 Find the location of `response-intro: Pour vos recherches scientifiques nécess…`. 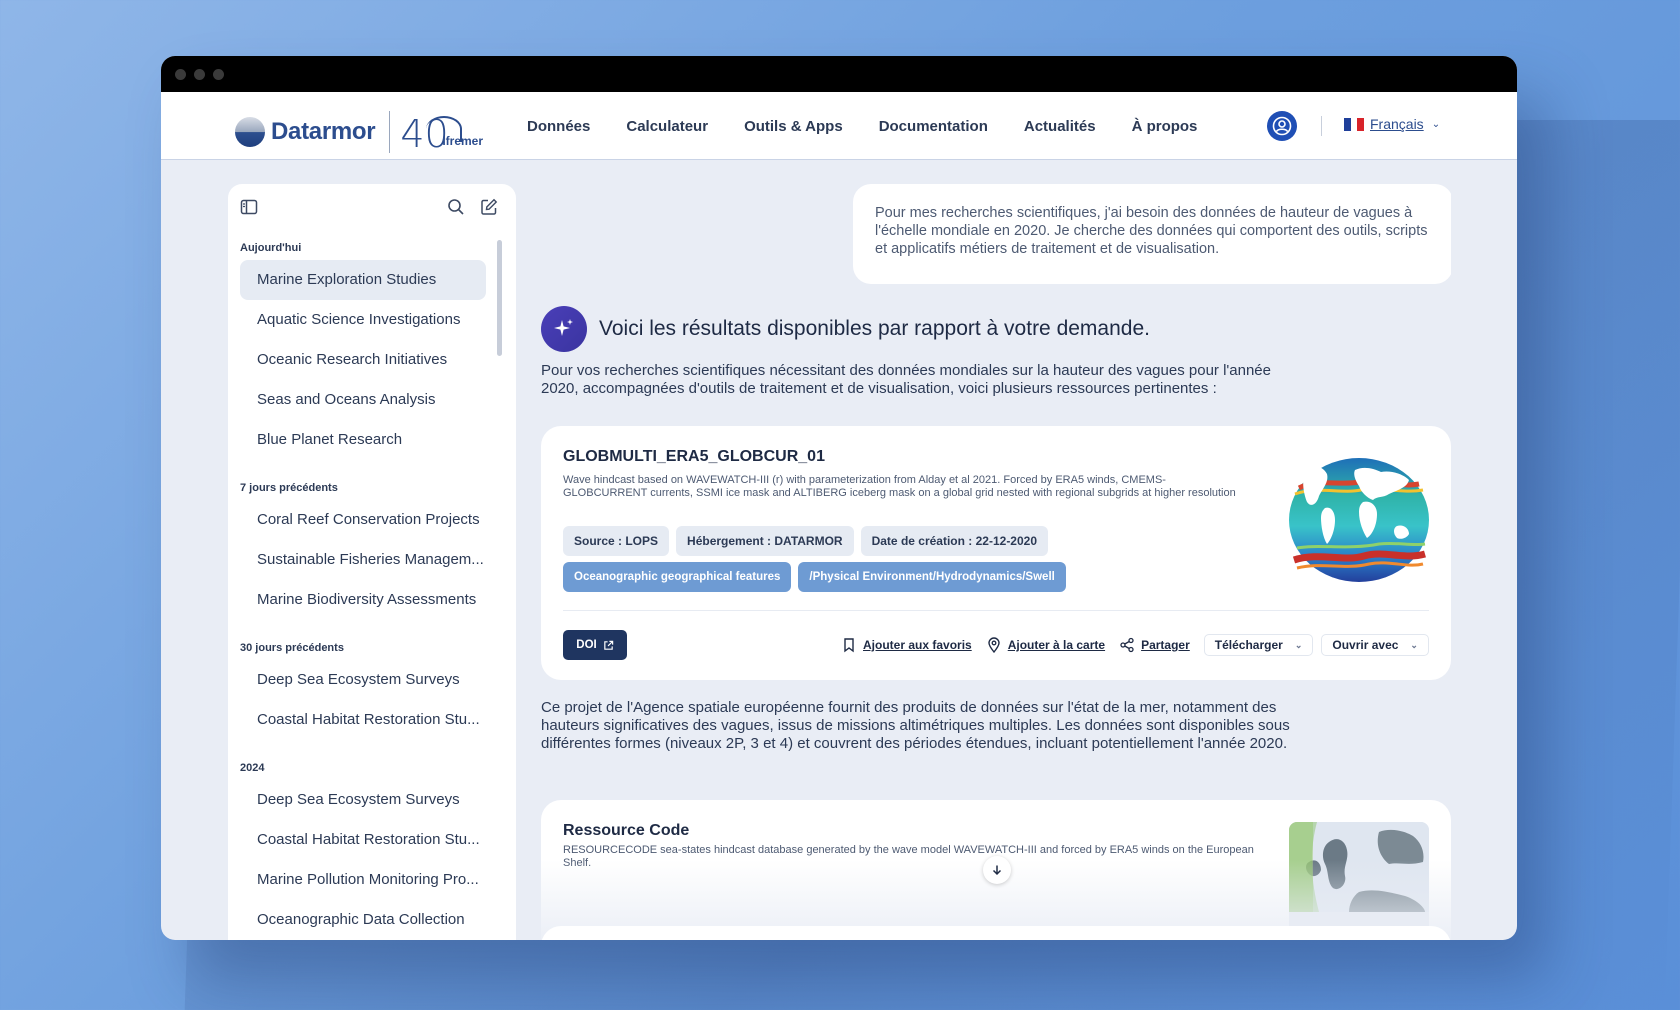

response-intro: Pour vos recherches scientifiques nécess… is located at coordinates (906, 379).